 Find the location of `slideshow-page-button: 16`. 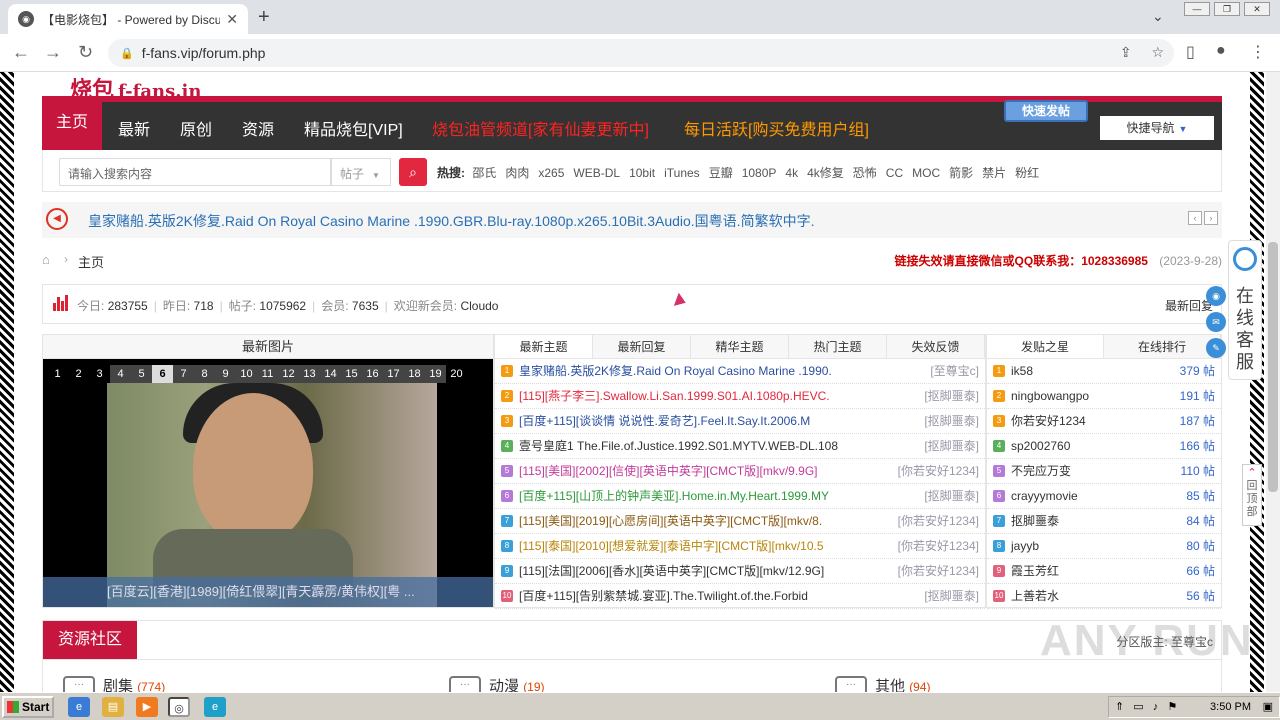

slideshow-page-button: 16 is located at coordinates (372, 374).